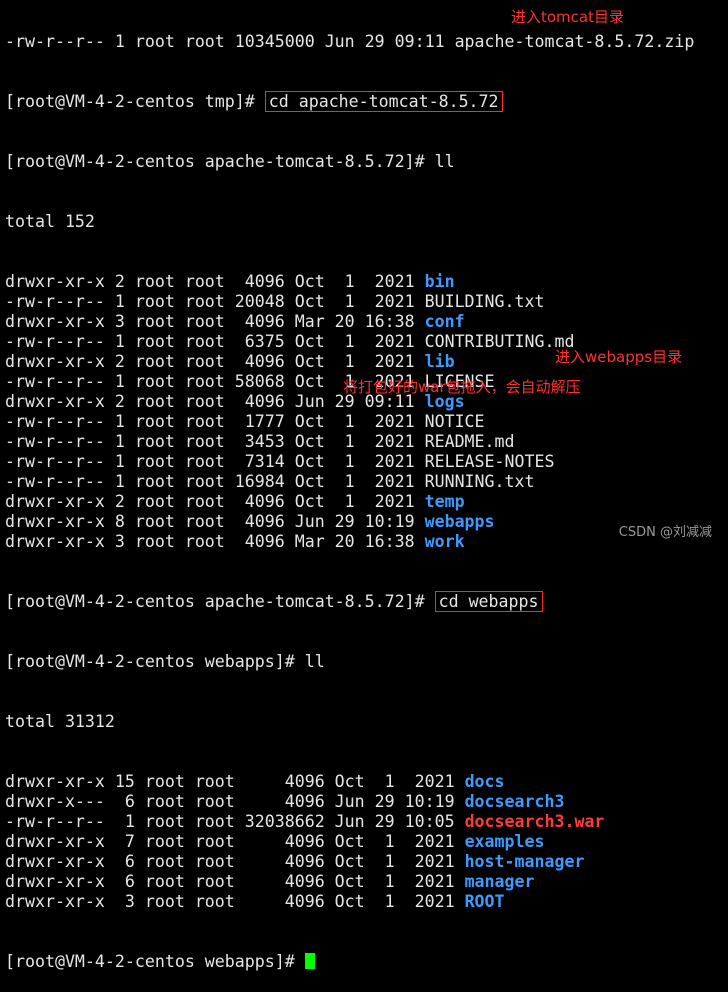 The width and height of the screenshot is (728, 992). I want to click on file-name: RUNNING.txt, so click(479, 481).